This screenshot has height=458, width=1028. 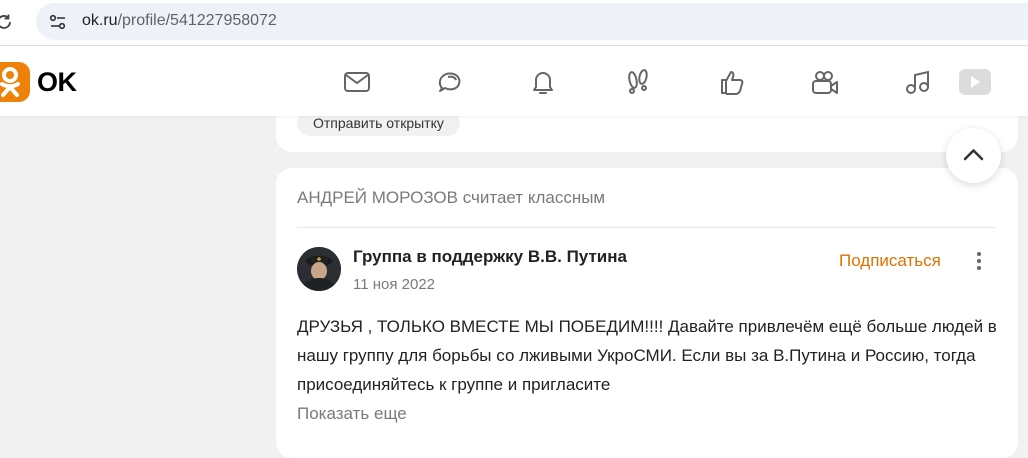 What do you see at coordinates (57, 82) in the screenshot?
I see `ok-logo-text: OK` at bounding box center [57, 82].